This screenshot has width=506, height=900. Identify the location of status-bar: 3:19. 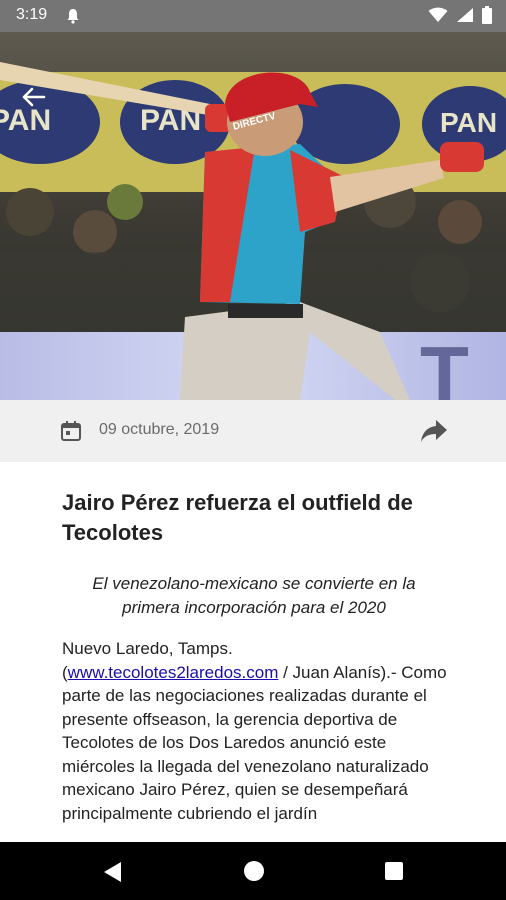
(253, 16).